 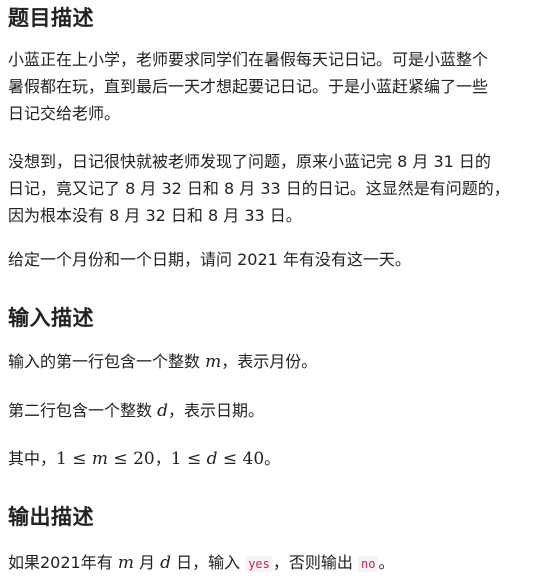 What do you see at coordinates (269, 361) in the screenshot?
I see `input-line-1-suffix: ，表示月份。` at bounding box center [269, 361].